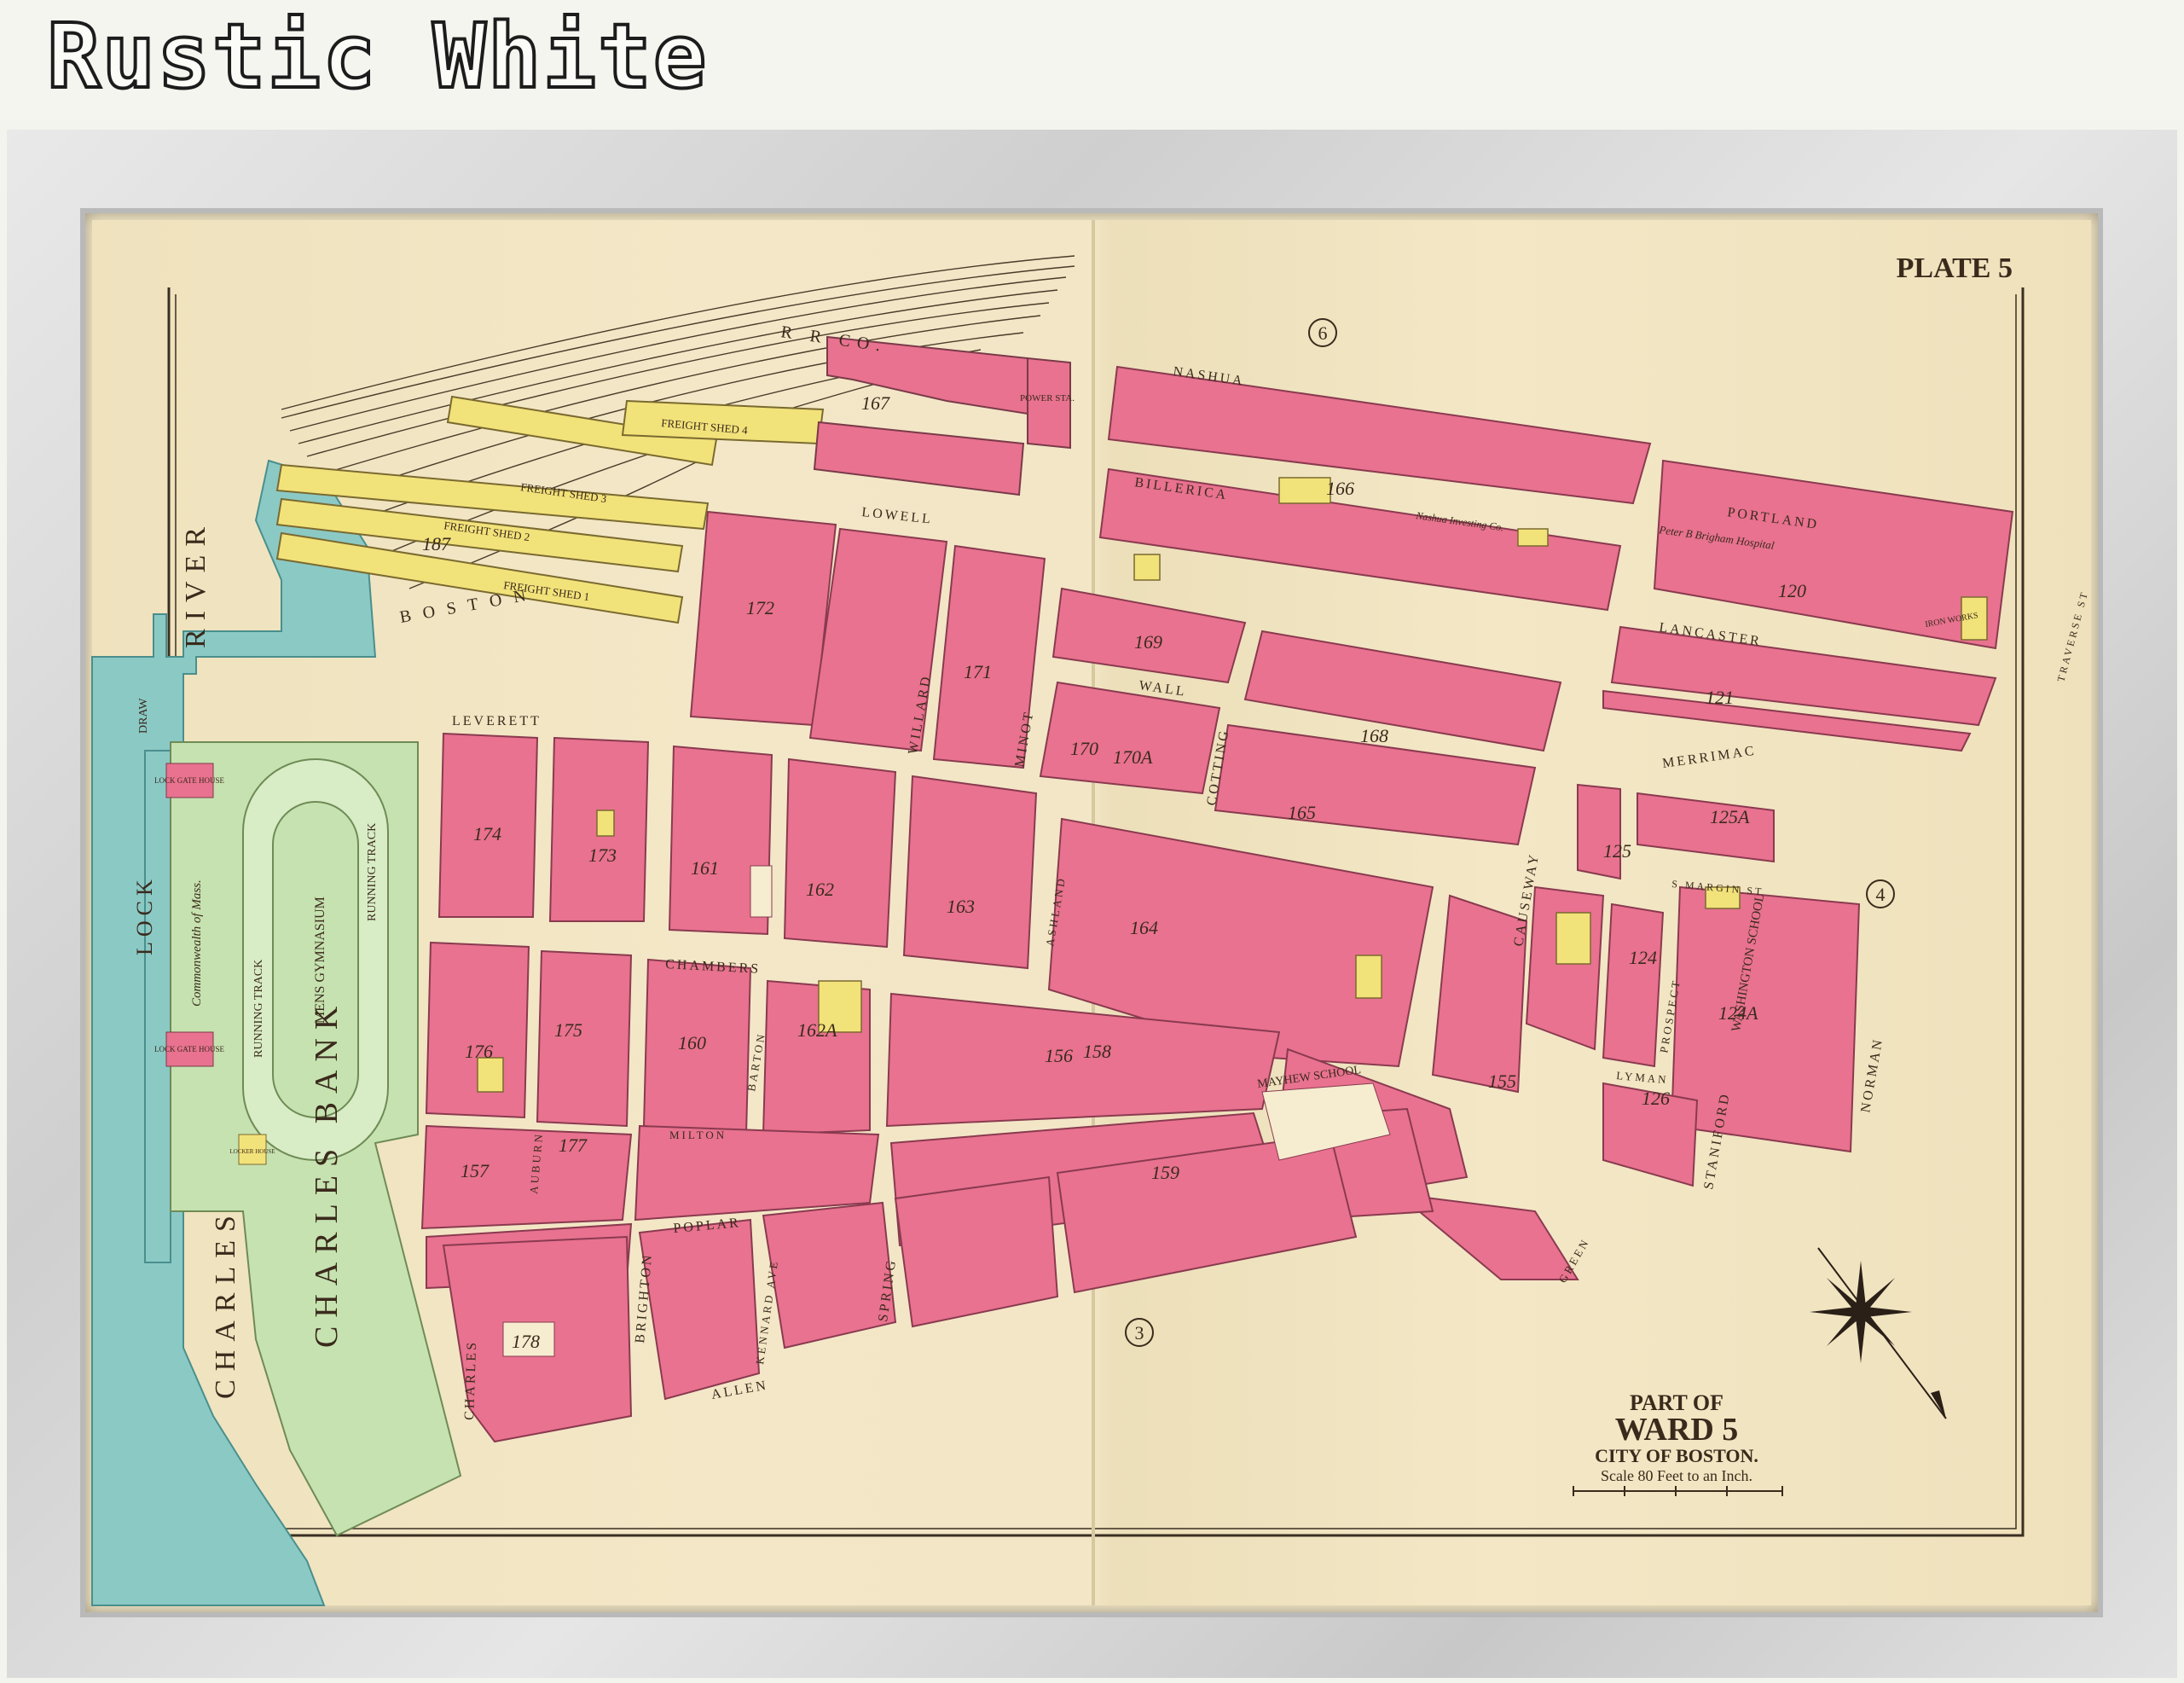 The image size is (2184, 1683). Describe the element at coordinates (144, 914) in the screenshot. I see `label-lock: LOCK` at that location.